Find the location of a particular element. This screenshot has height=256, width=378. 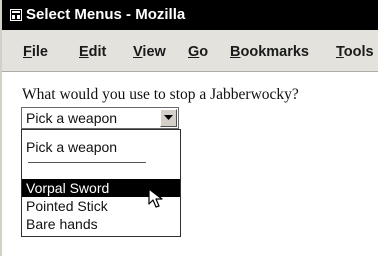

menu-bookmarks: Bookmarks is located at coordinates (269, 52).